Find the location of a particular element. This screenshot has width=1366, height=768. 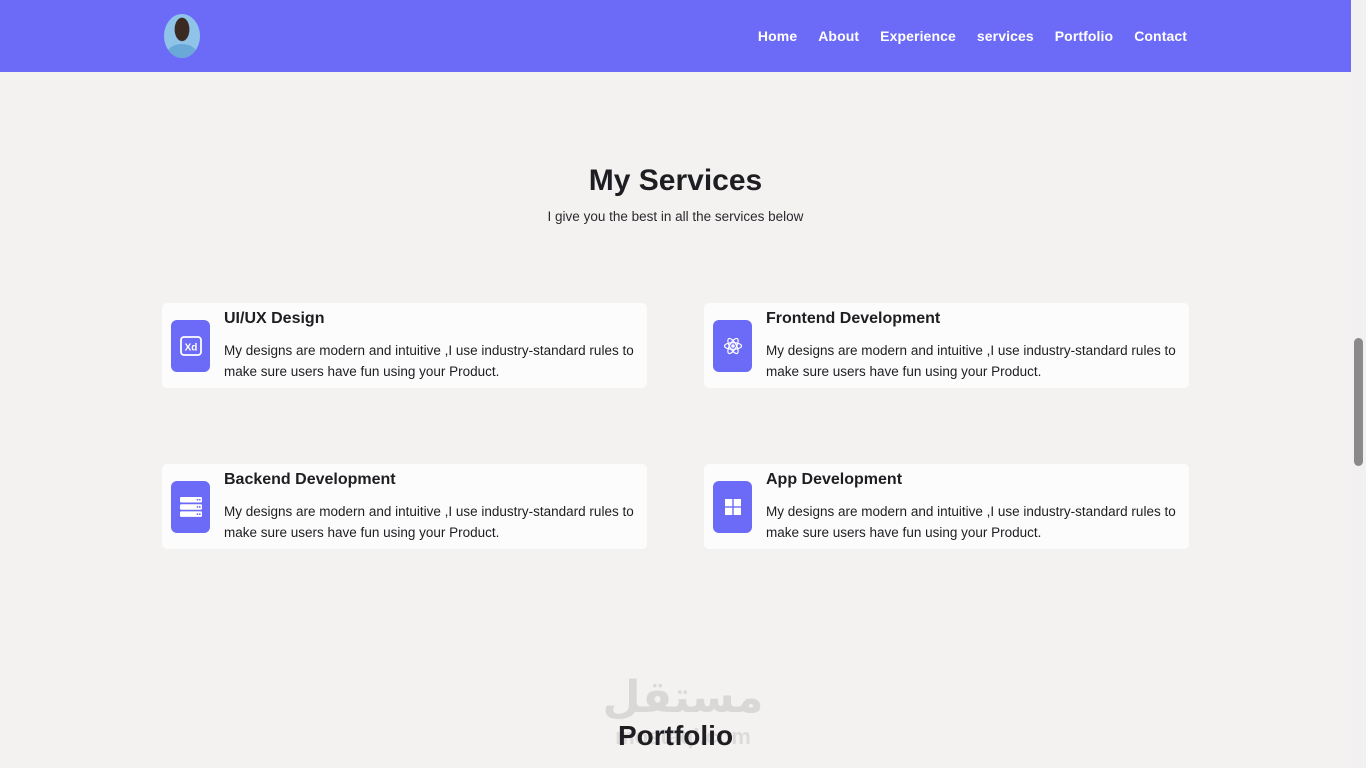

service-card-title: App Development is located at coordinates (834, 479).